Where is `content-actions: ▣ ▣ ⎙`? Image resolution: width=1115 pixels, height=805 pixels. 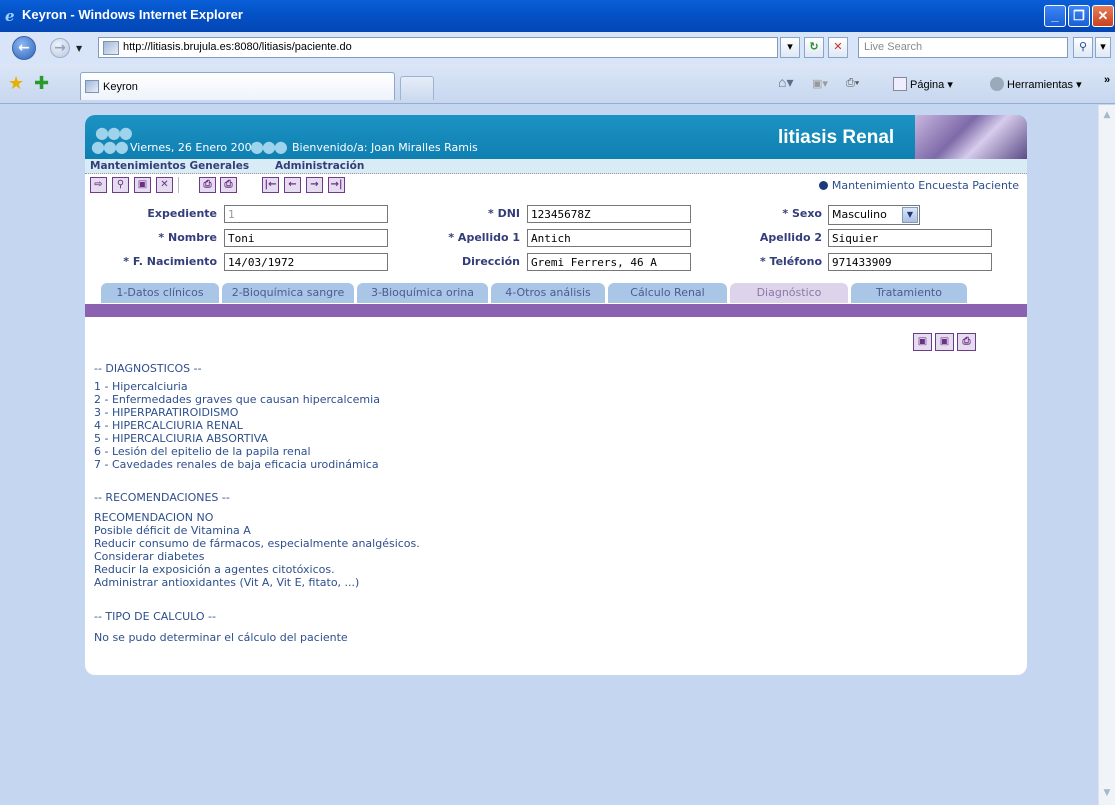 content-actions: ▣ ▣ ⎙ is located at coordinates (943, 342).